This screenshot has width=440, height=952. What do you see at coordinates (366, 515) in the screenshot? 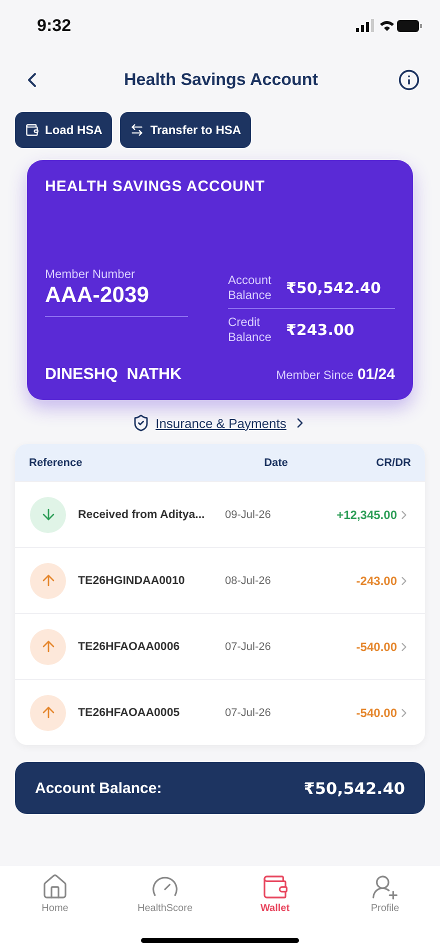
I see `amount-text: +12,345.00` at bounding box center [366, 515].